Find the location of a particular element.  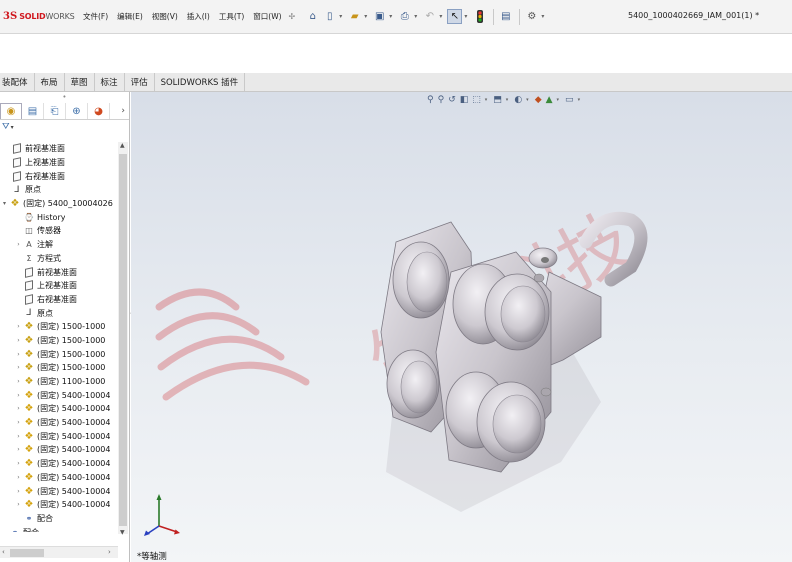

save-icon: ▣ is located at coordinates (379, 16).